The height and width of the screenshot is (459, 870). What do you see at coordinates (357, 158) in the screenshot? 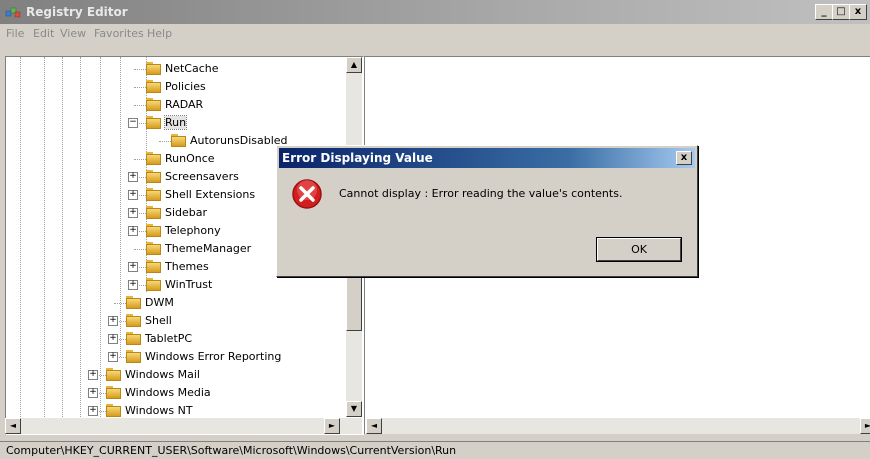
I see `dialog-title: Error Displaying Value` at bounding box center [357, 158].